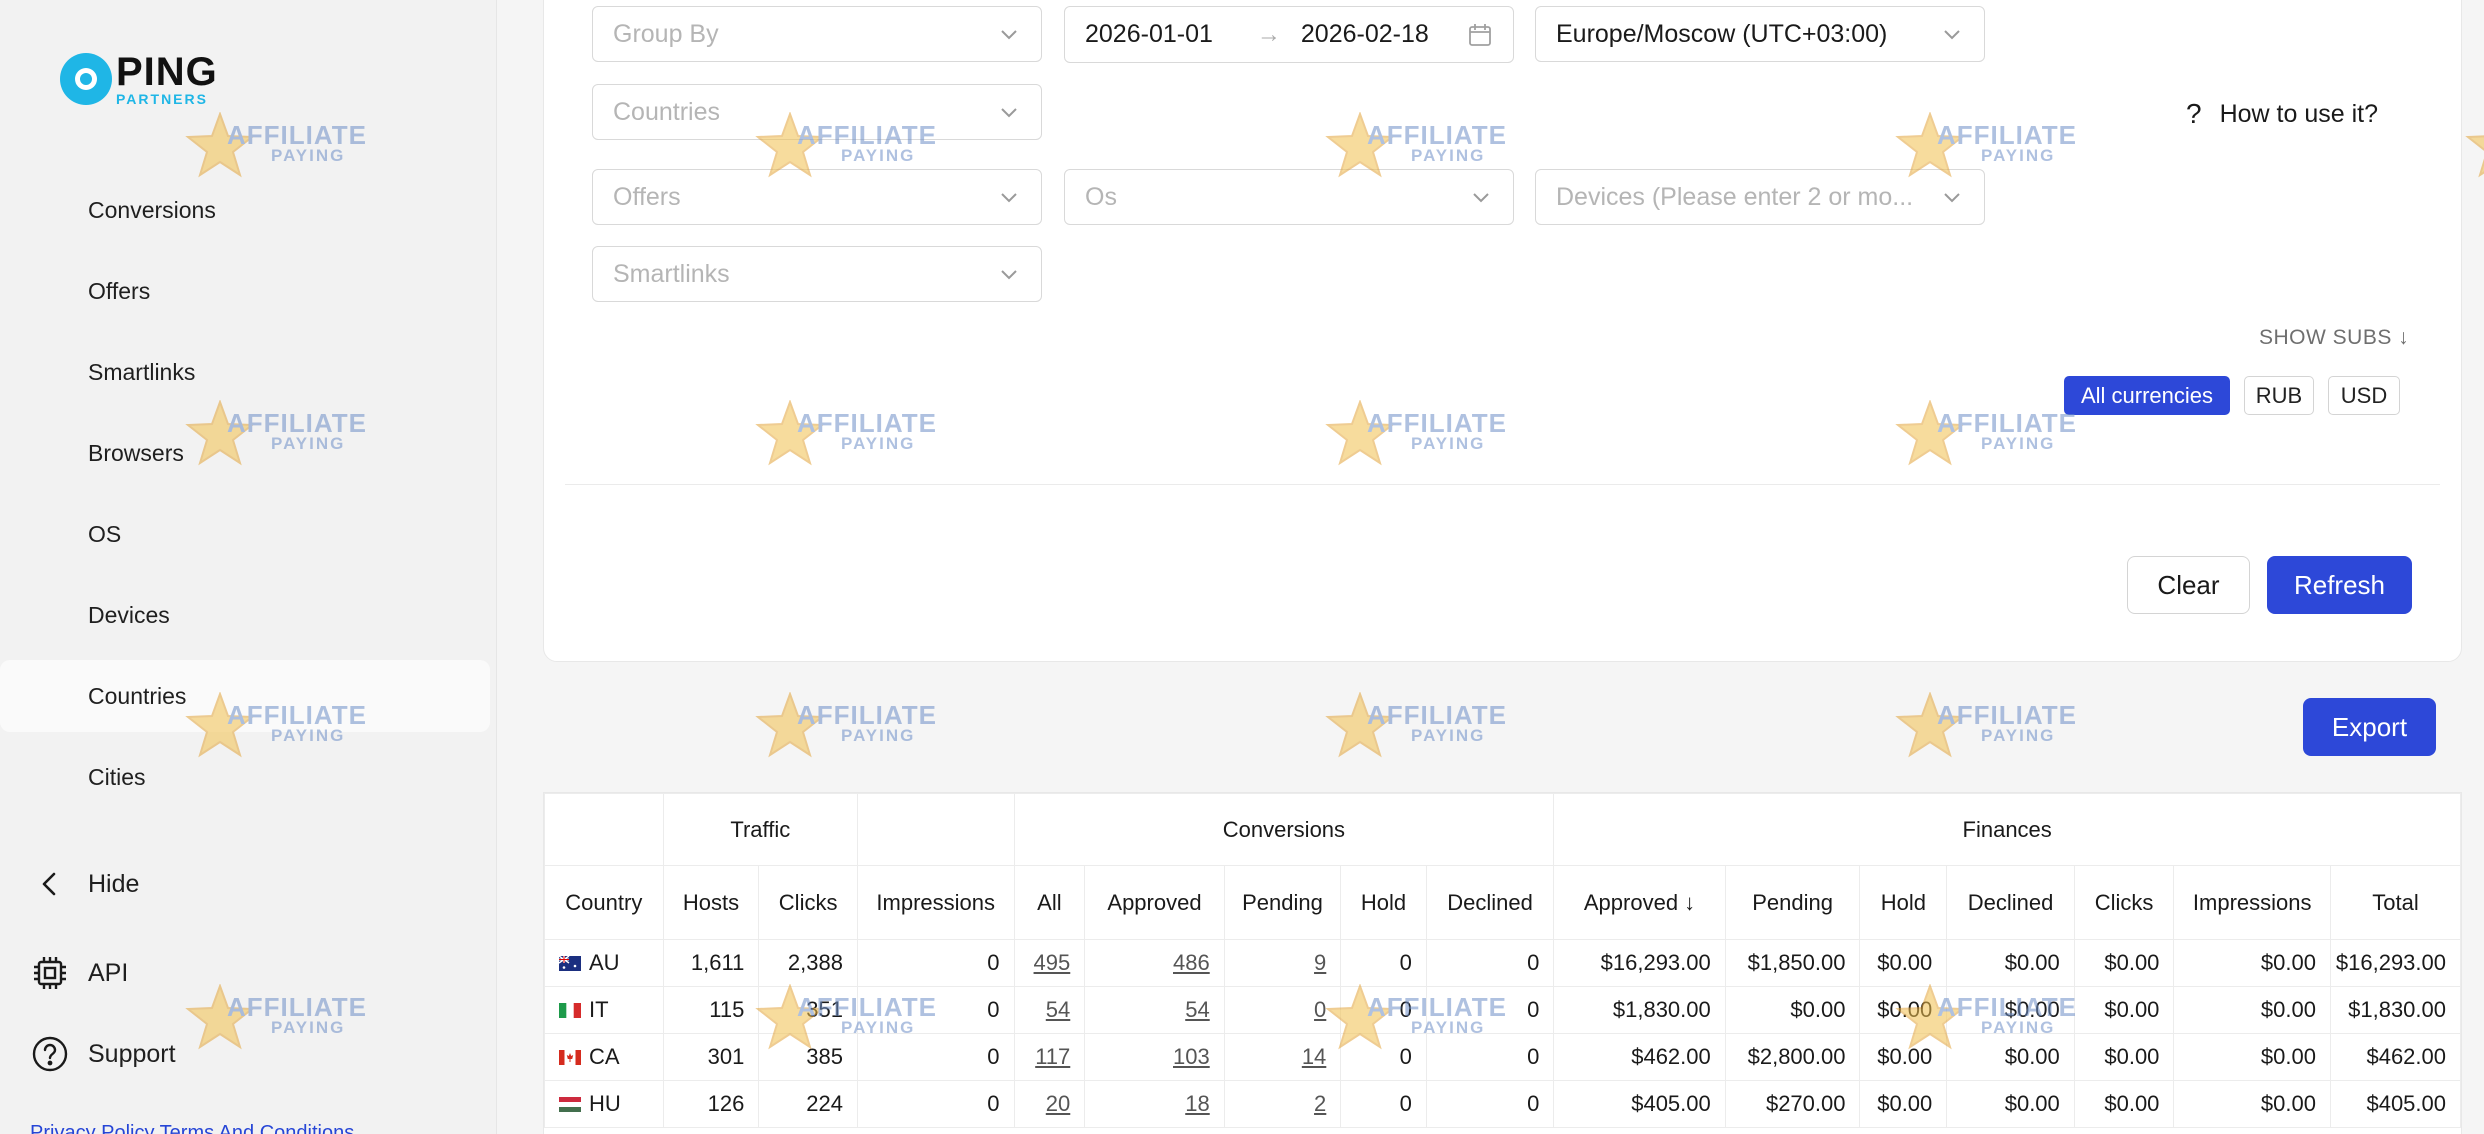 The width and height of the screenshot is (2484, 1134). What do you see at coordinates (1289, 34) in the screenshot?
I see `date-range-picker: 2026-01-01 → 2026-02-18` at bounding box center [1289, 34].